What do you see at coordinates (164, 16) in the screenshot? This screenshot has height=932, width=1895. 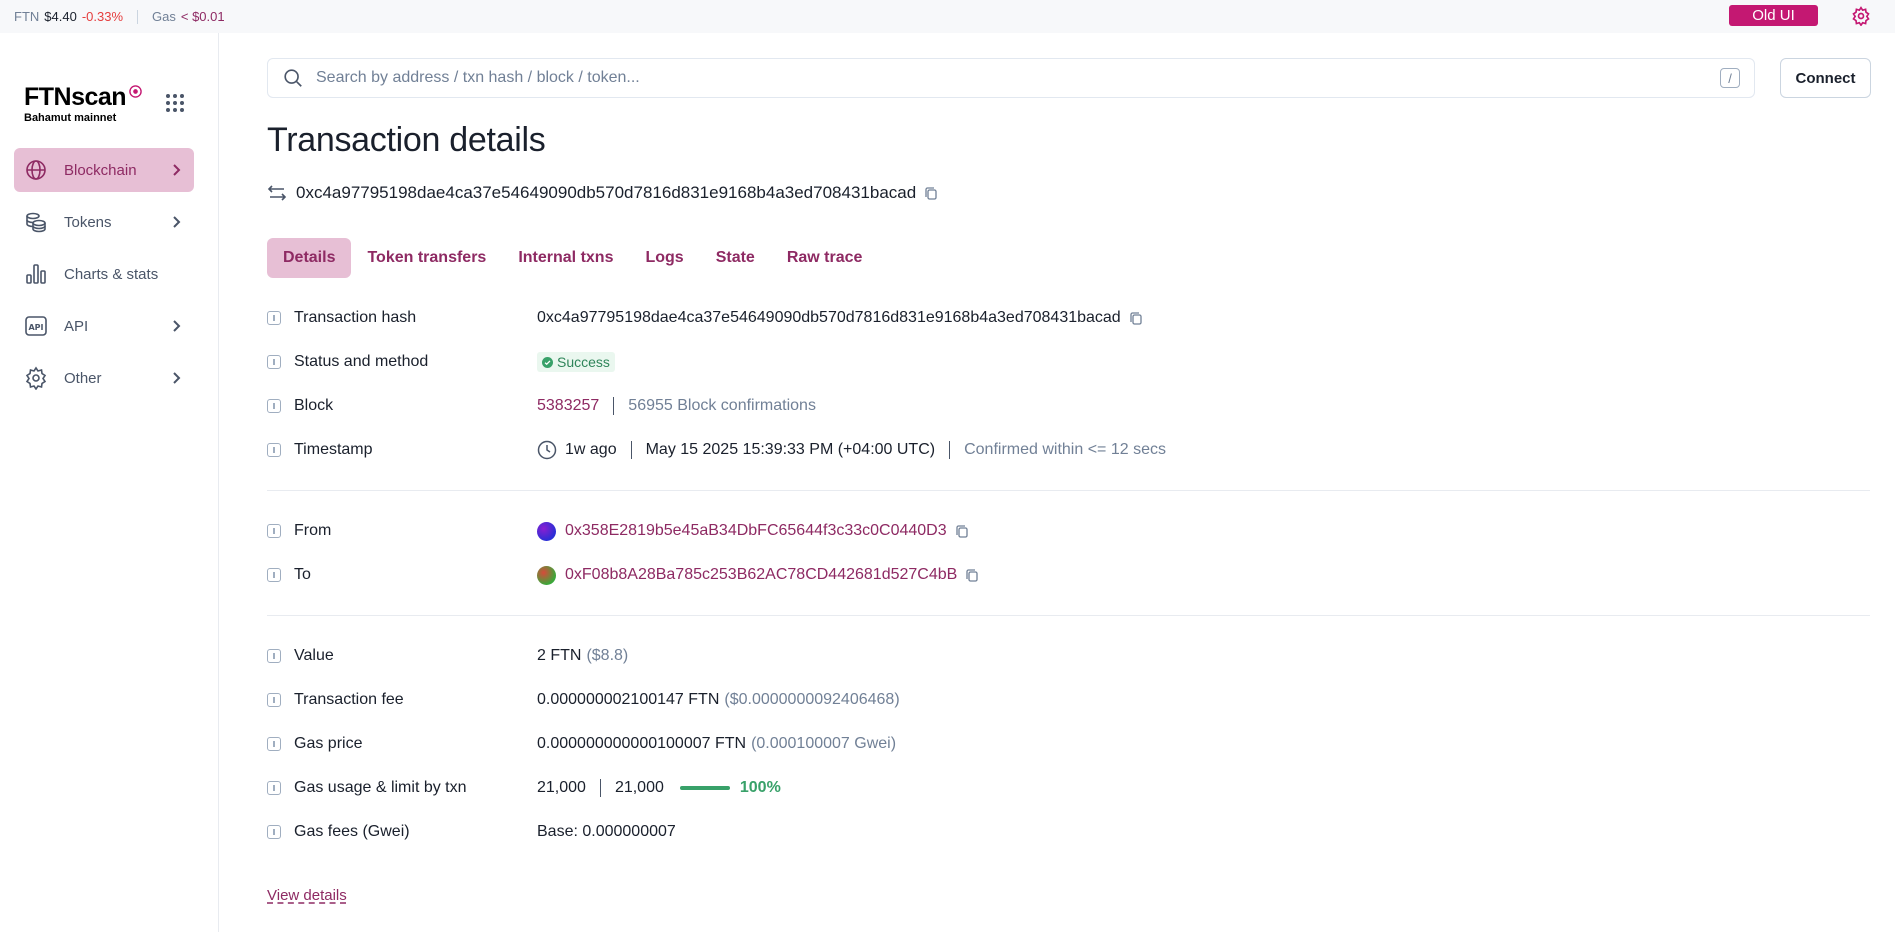 I see `gas-label: Gas` at bounding box center [164, 16].